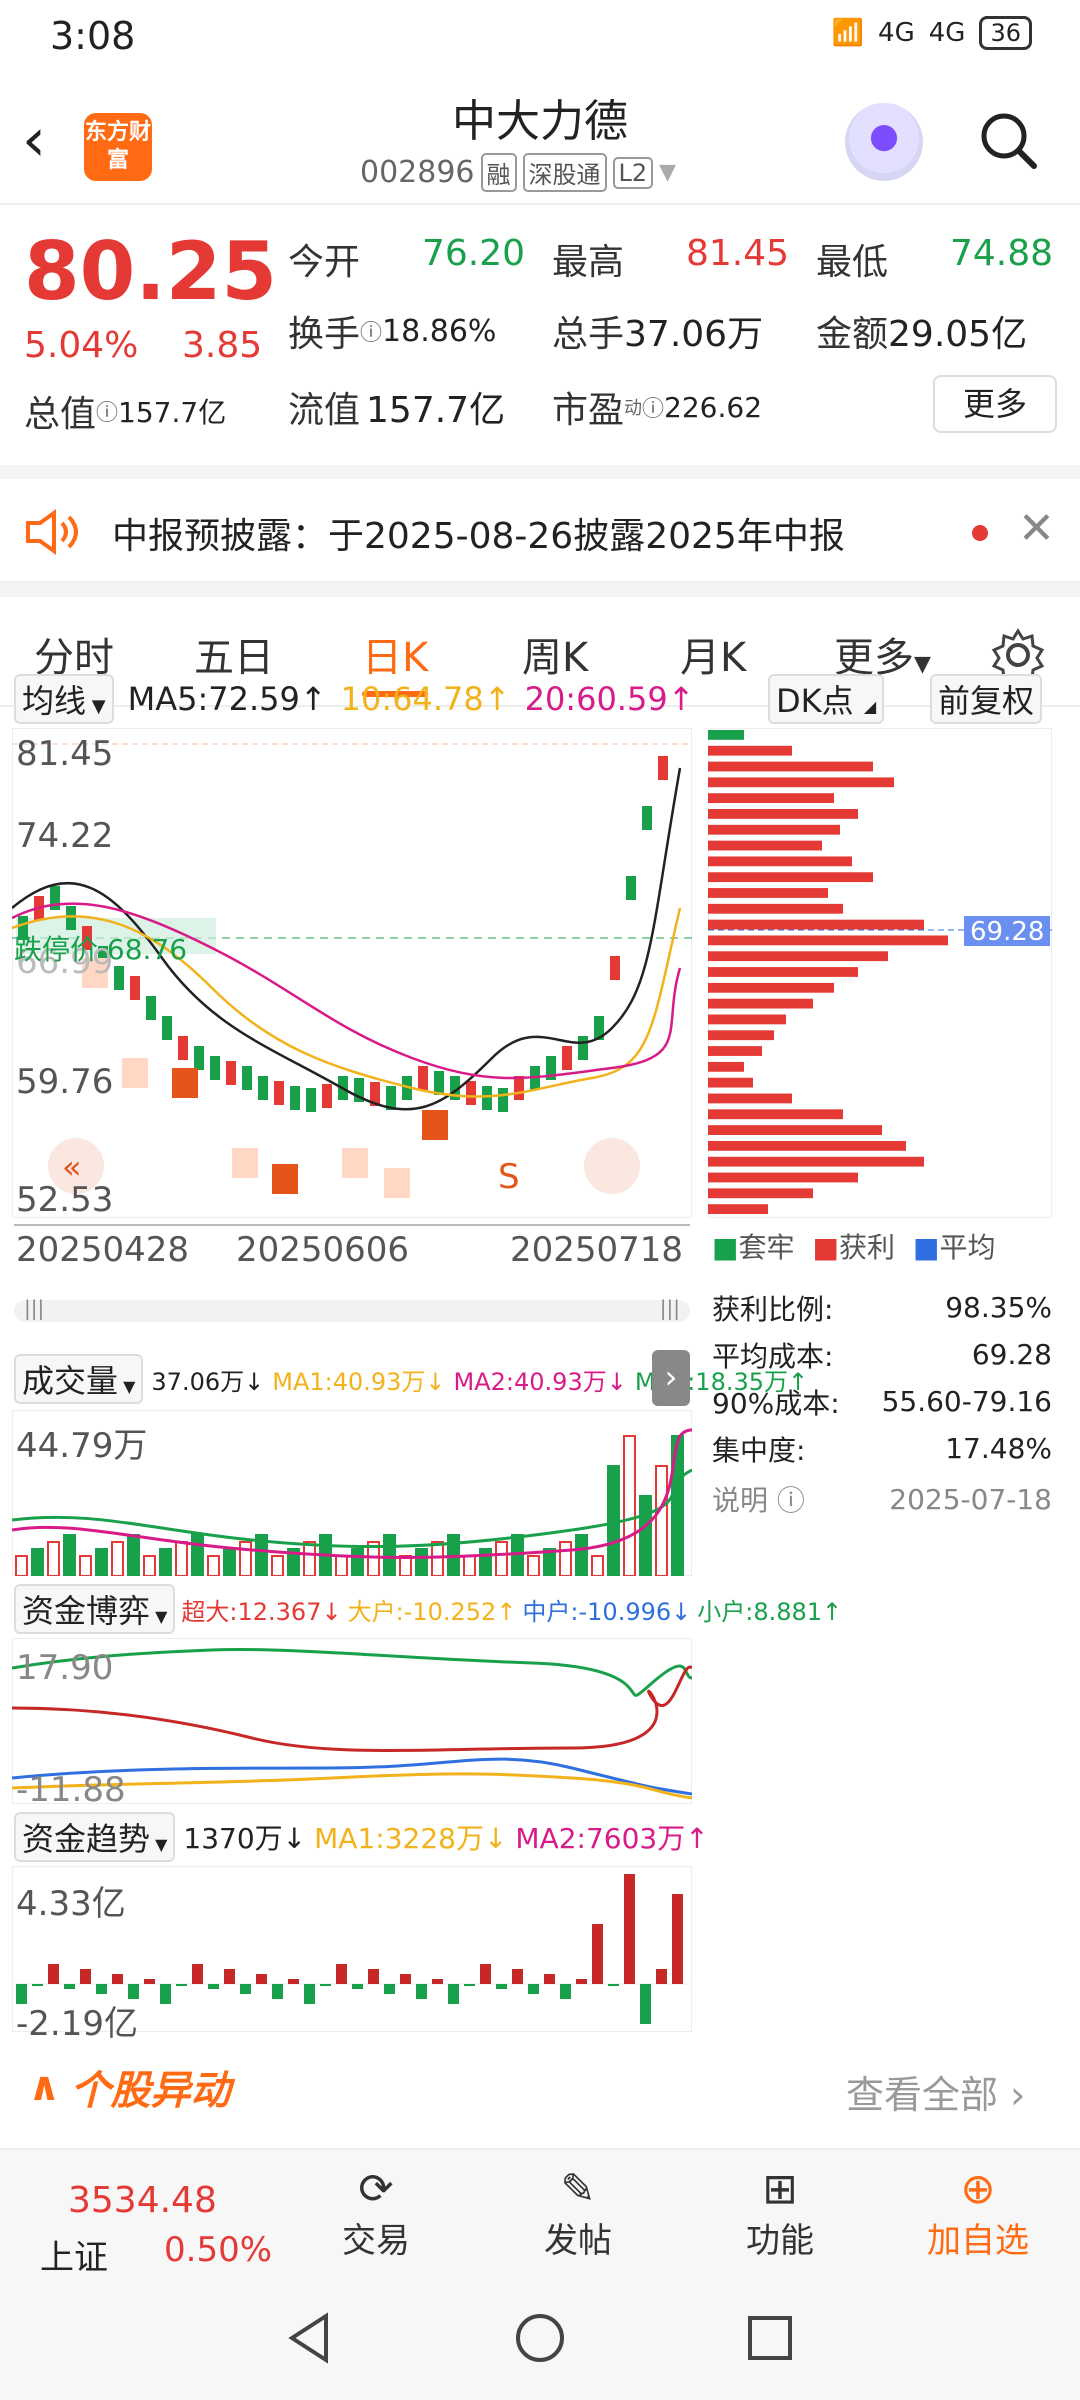 The width and height of the screenshot is (1080, 2400). I want to click on expand-right-icon: ›, so click(671, 1378).